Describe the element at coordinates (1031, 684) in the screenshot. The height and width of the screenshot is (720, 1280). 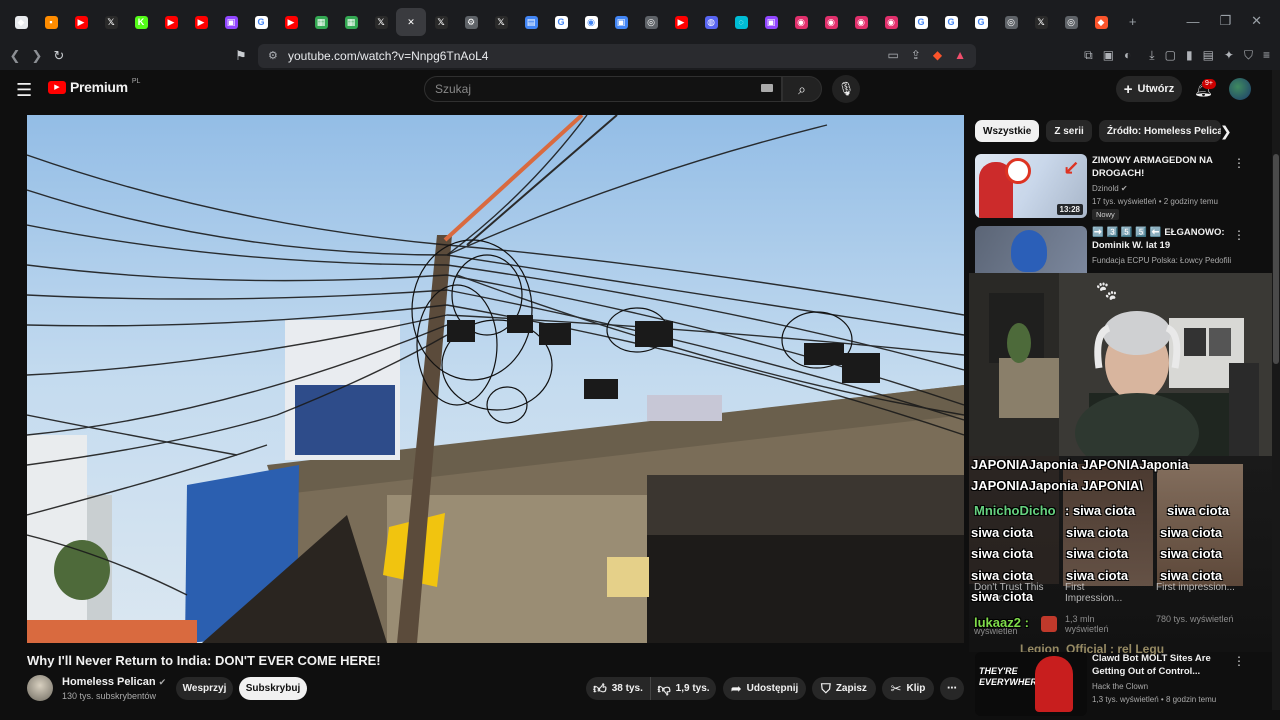
I see `video-thumbnail: THEY'RE EVERYWHERE` at that location.